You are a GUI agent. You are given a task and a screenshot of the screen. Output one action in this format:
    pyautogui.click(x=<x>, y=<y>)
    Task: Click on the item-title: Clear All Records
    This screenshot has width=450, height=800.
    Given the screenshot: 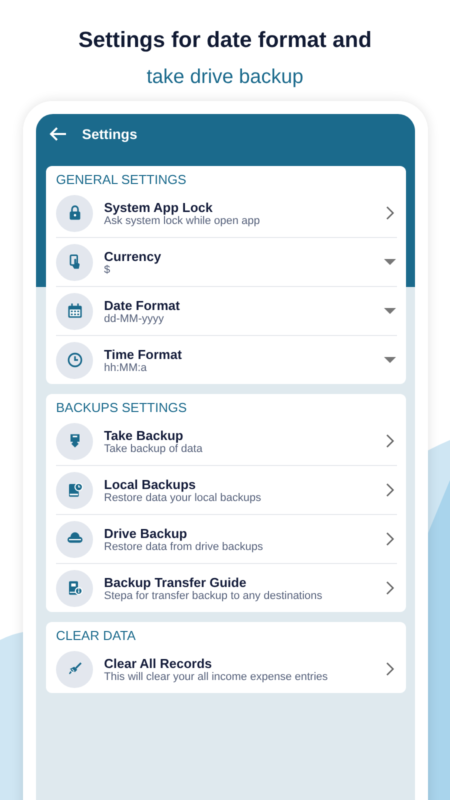 What is the action you would take?
    pyautogui.click(x=158, y=663)
    